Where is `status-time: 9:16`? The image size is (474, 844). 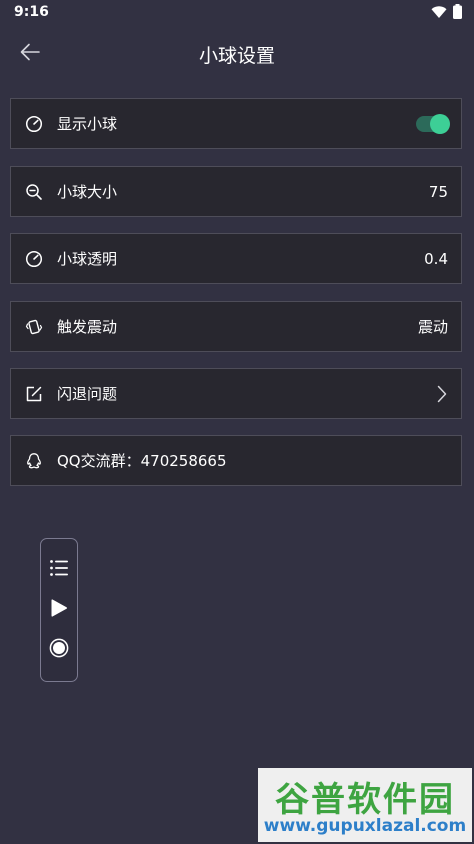
status-time: 9:16 is located at coordinates (31, 12).